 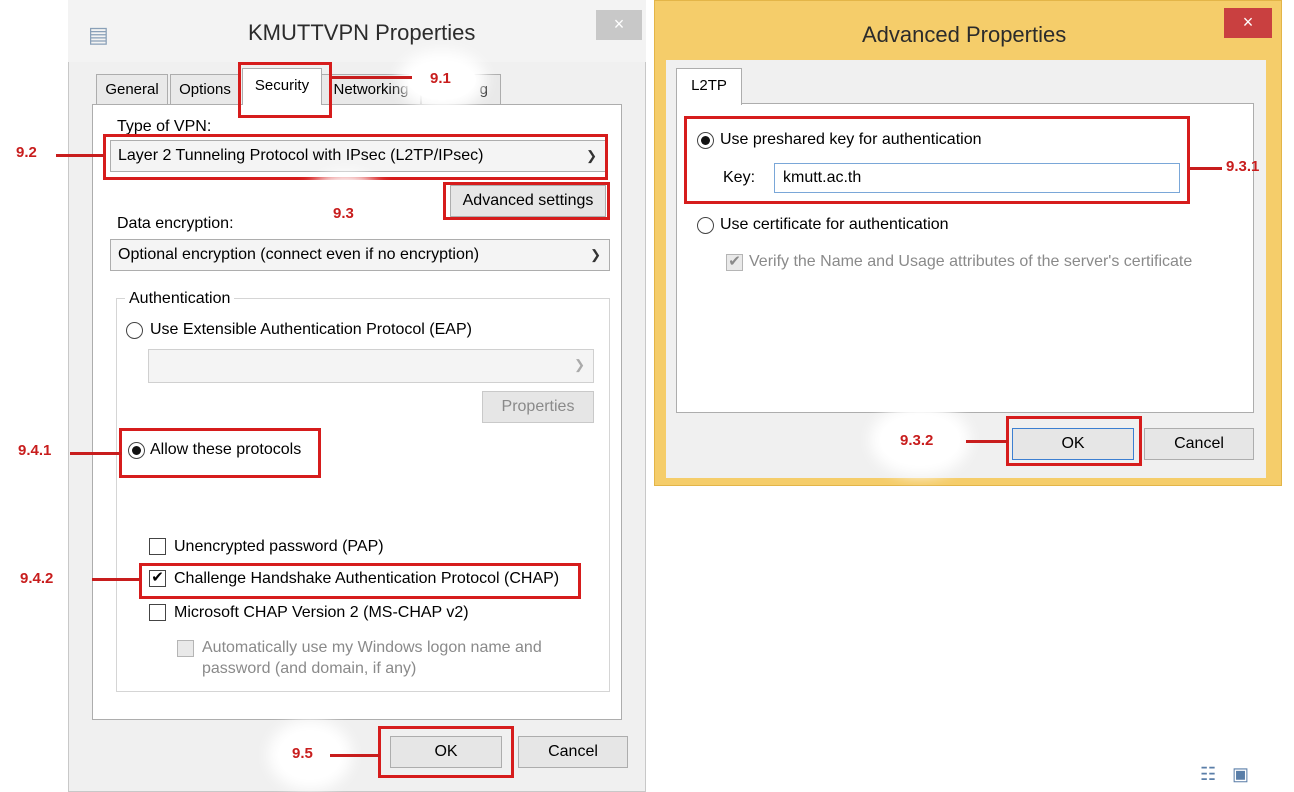 I want to click on tab-general: General, so click(x=132, y=89).